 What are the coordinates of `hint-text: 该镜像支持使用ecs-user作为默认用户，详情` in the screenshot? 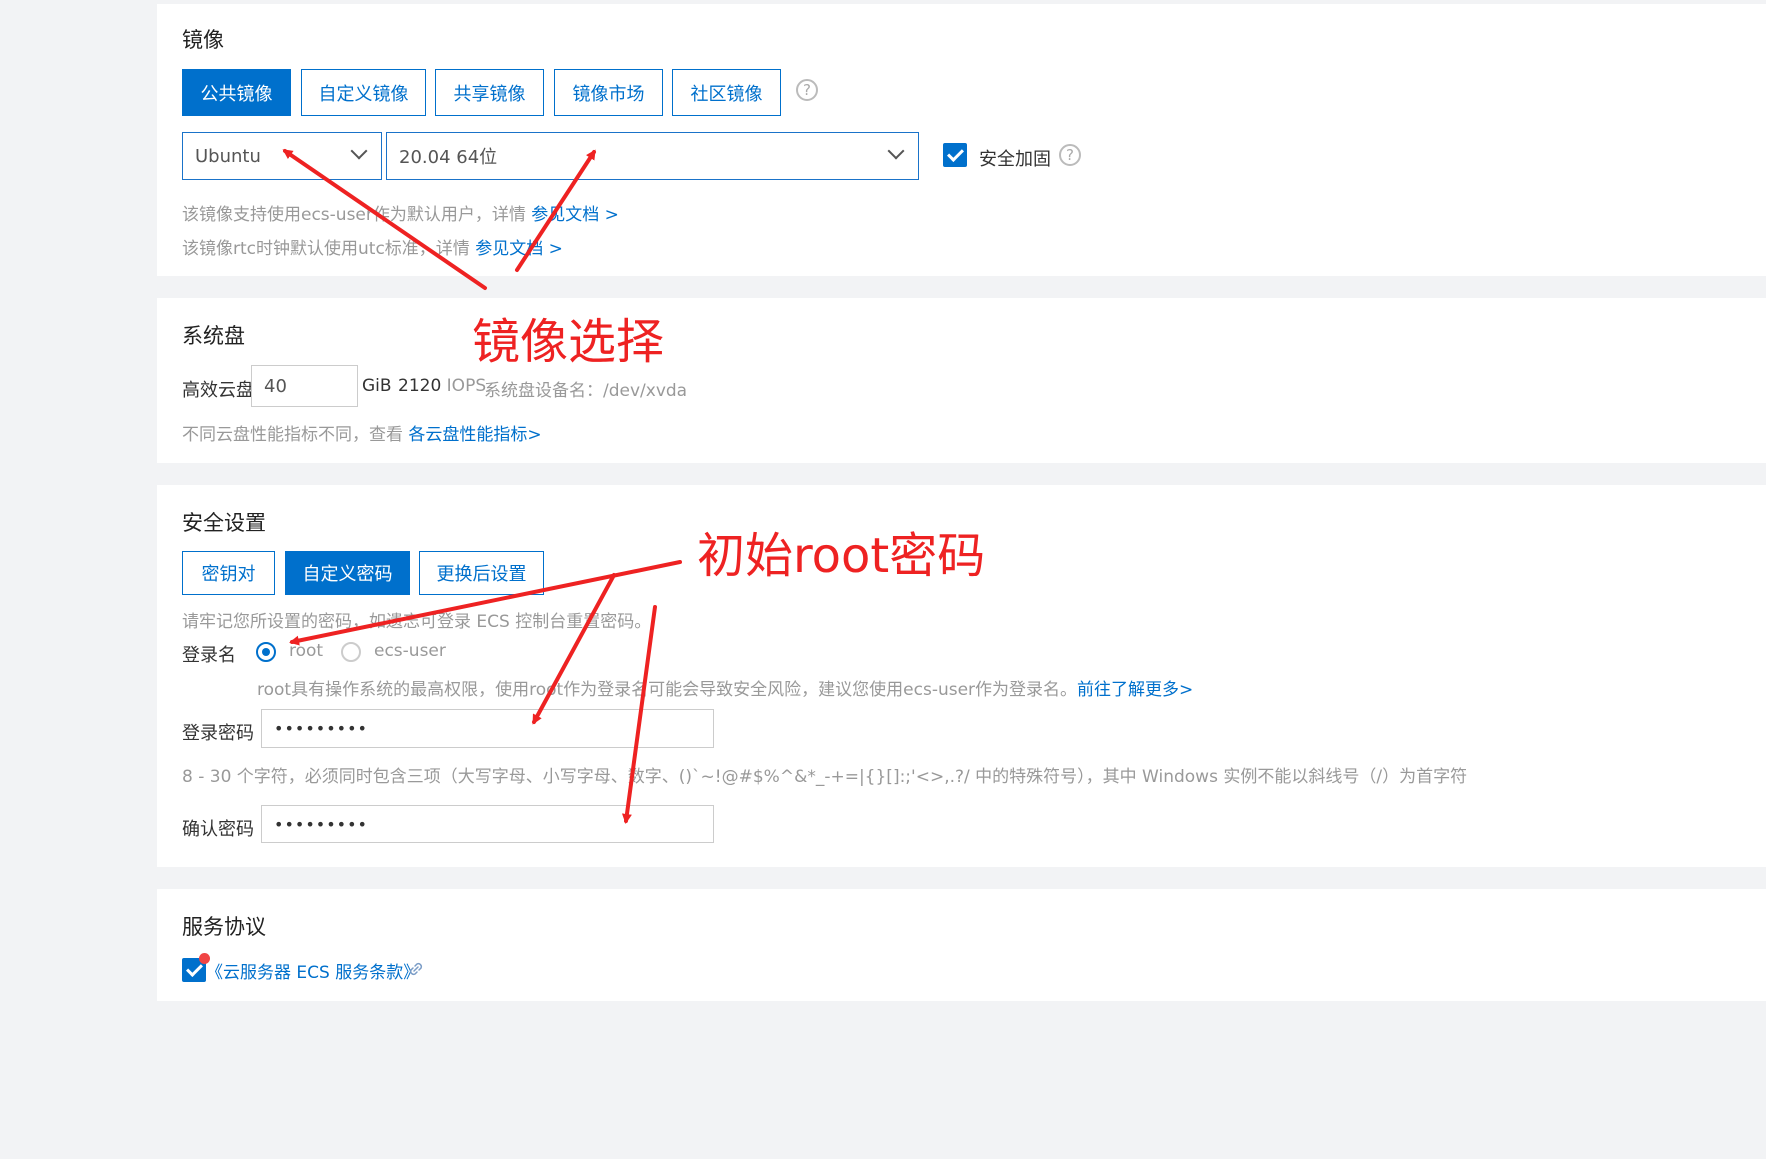 It's located at (357, 215).